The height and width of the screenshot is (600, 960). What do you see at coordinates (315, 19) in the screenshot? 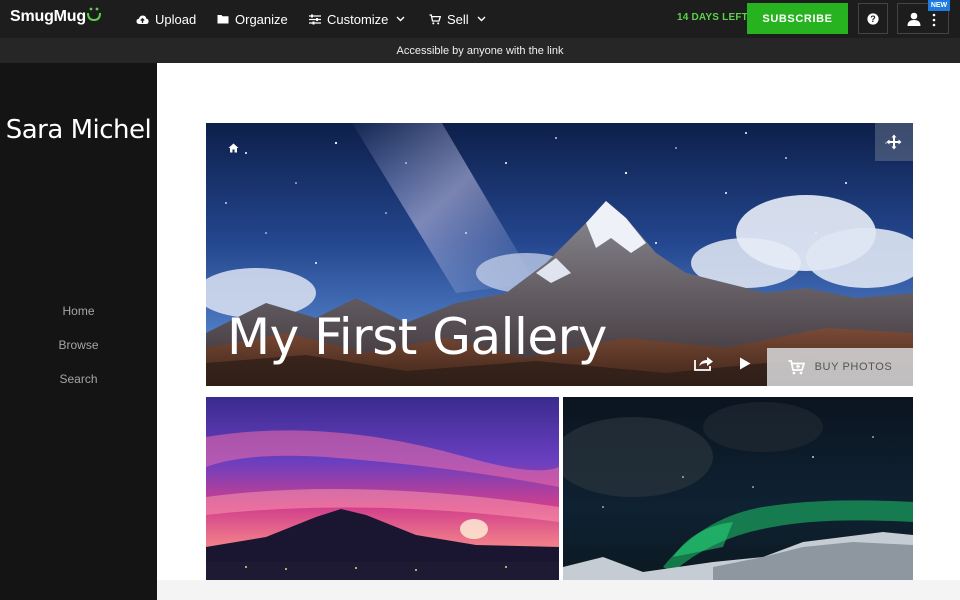
I see `sliders-icon` at bounding box center [315, 19].